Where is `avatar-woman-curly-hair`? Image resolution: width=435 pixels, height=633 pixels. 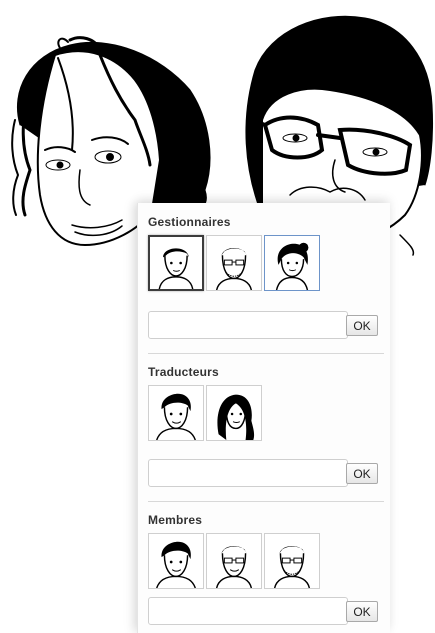 avatar-woman-curly-hair is located at coordinates (292, 263).